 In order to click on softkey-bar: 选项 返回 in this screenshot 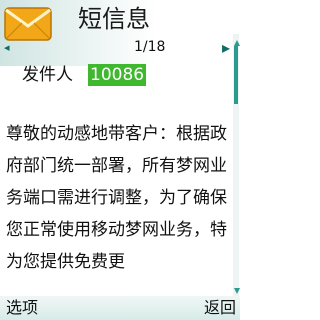, I will do `click(120, 308)`.